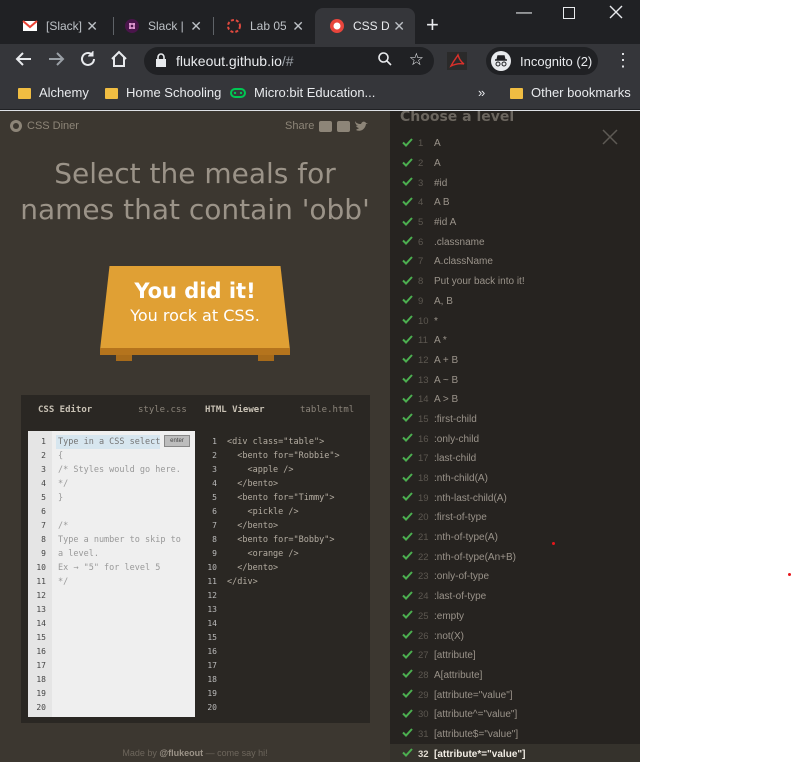 Image resolution: width=793 pixels, height=762 pixels. What do you see at coordinates (58, 26) in the screenshot?
I see `tab-gmail: [Slack] ✕` at bounding box center [58, 26].